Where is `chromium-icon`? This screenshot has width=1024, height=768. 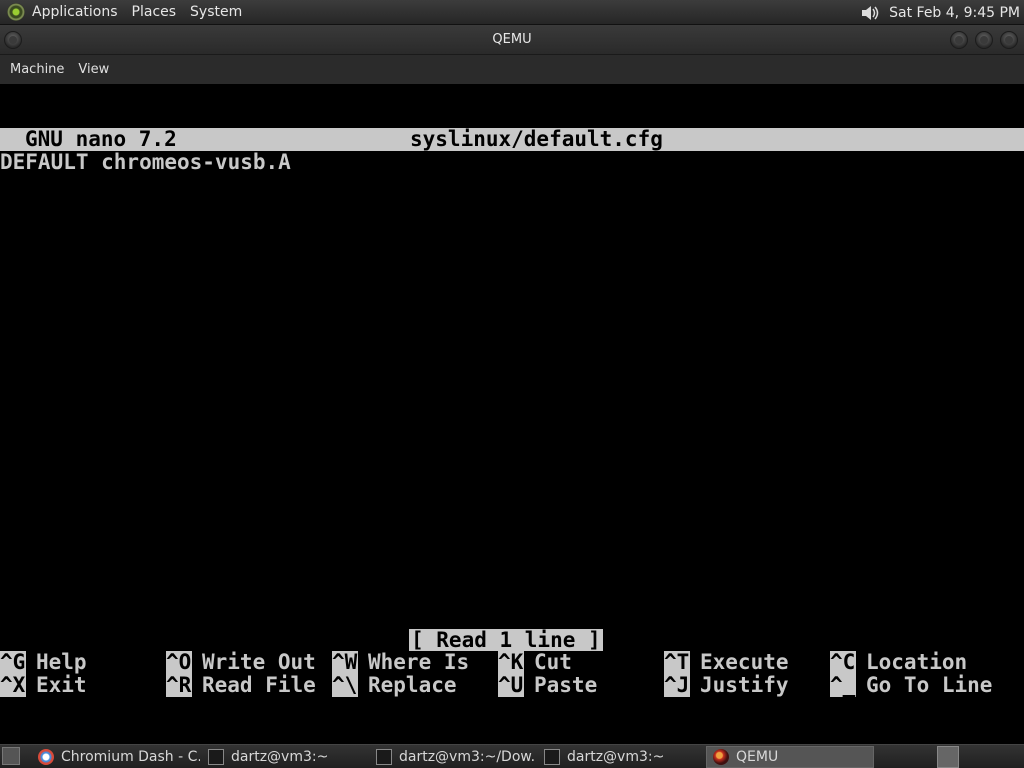
chromium-icon is located at coordinates (46, 757).